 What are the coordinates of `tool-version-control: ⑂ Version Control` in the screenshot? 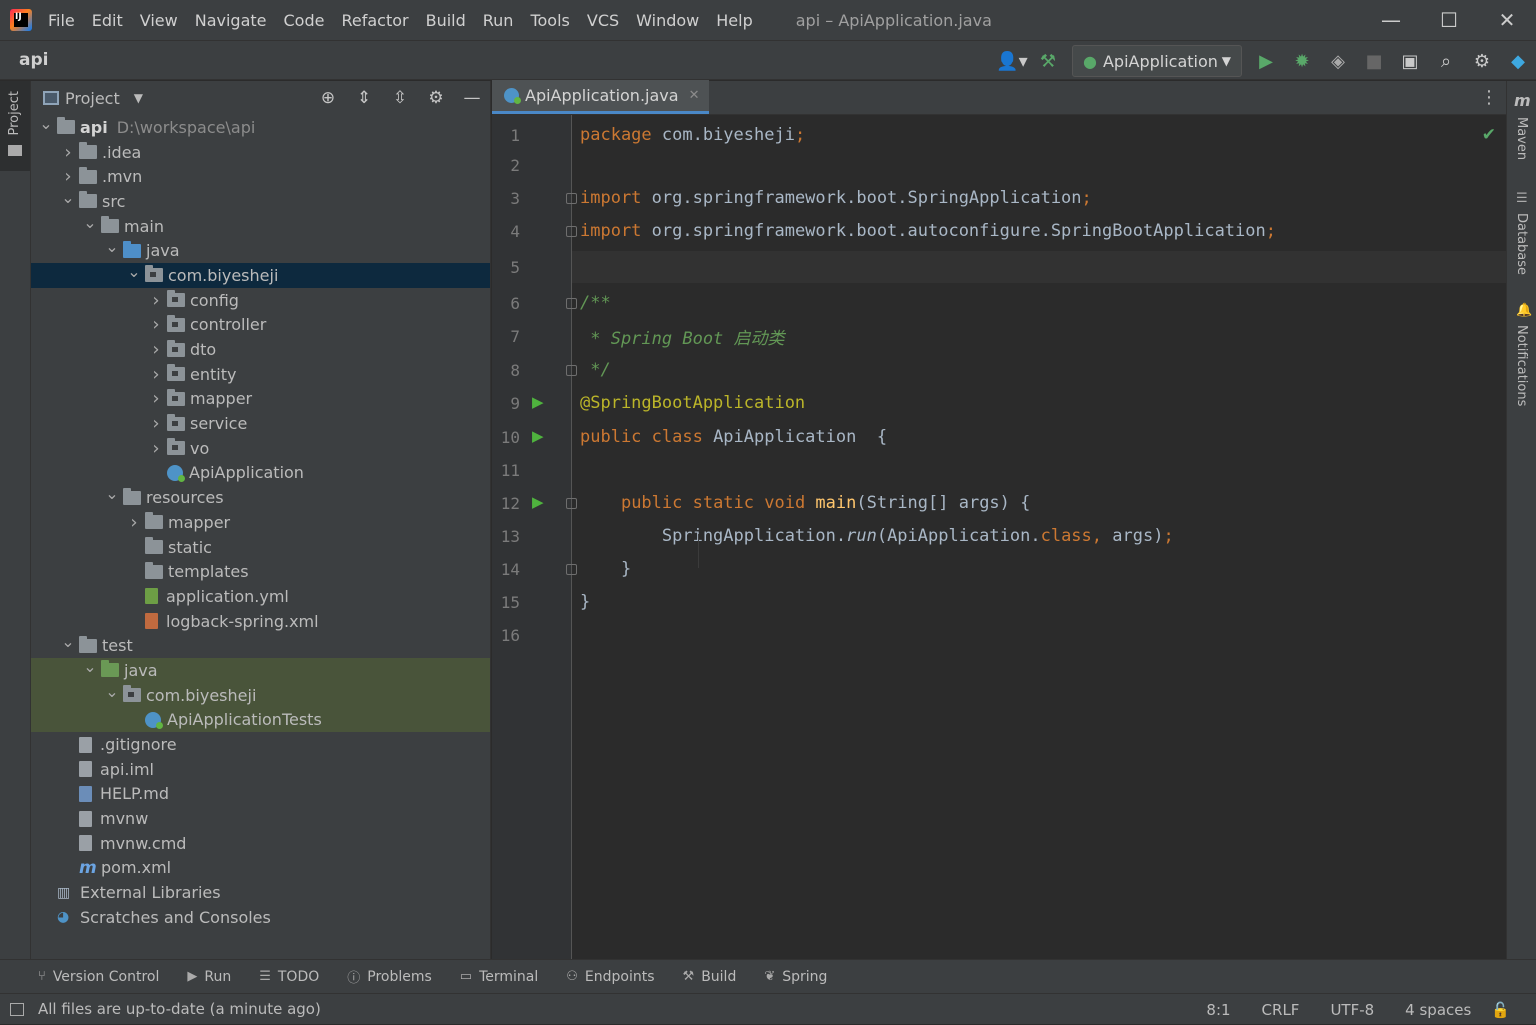 It's located at (98, 977).